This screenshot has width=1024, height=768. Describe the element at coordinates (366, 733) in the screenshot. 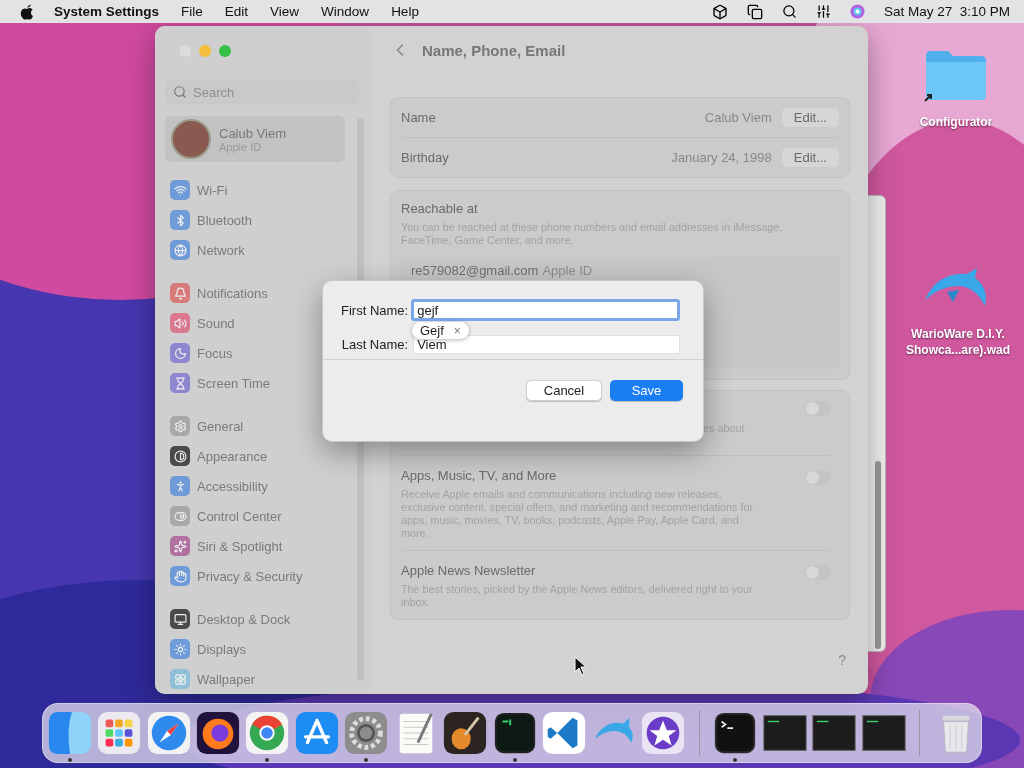

I see `gear-icon` at that location.